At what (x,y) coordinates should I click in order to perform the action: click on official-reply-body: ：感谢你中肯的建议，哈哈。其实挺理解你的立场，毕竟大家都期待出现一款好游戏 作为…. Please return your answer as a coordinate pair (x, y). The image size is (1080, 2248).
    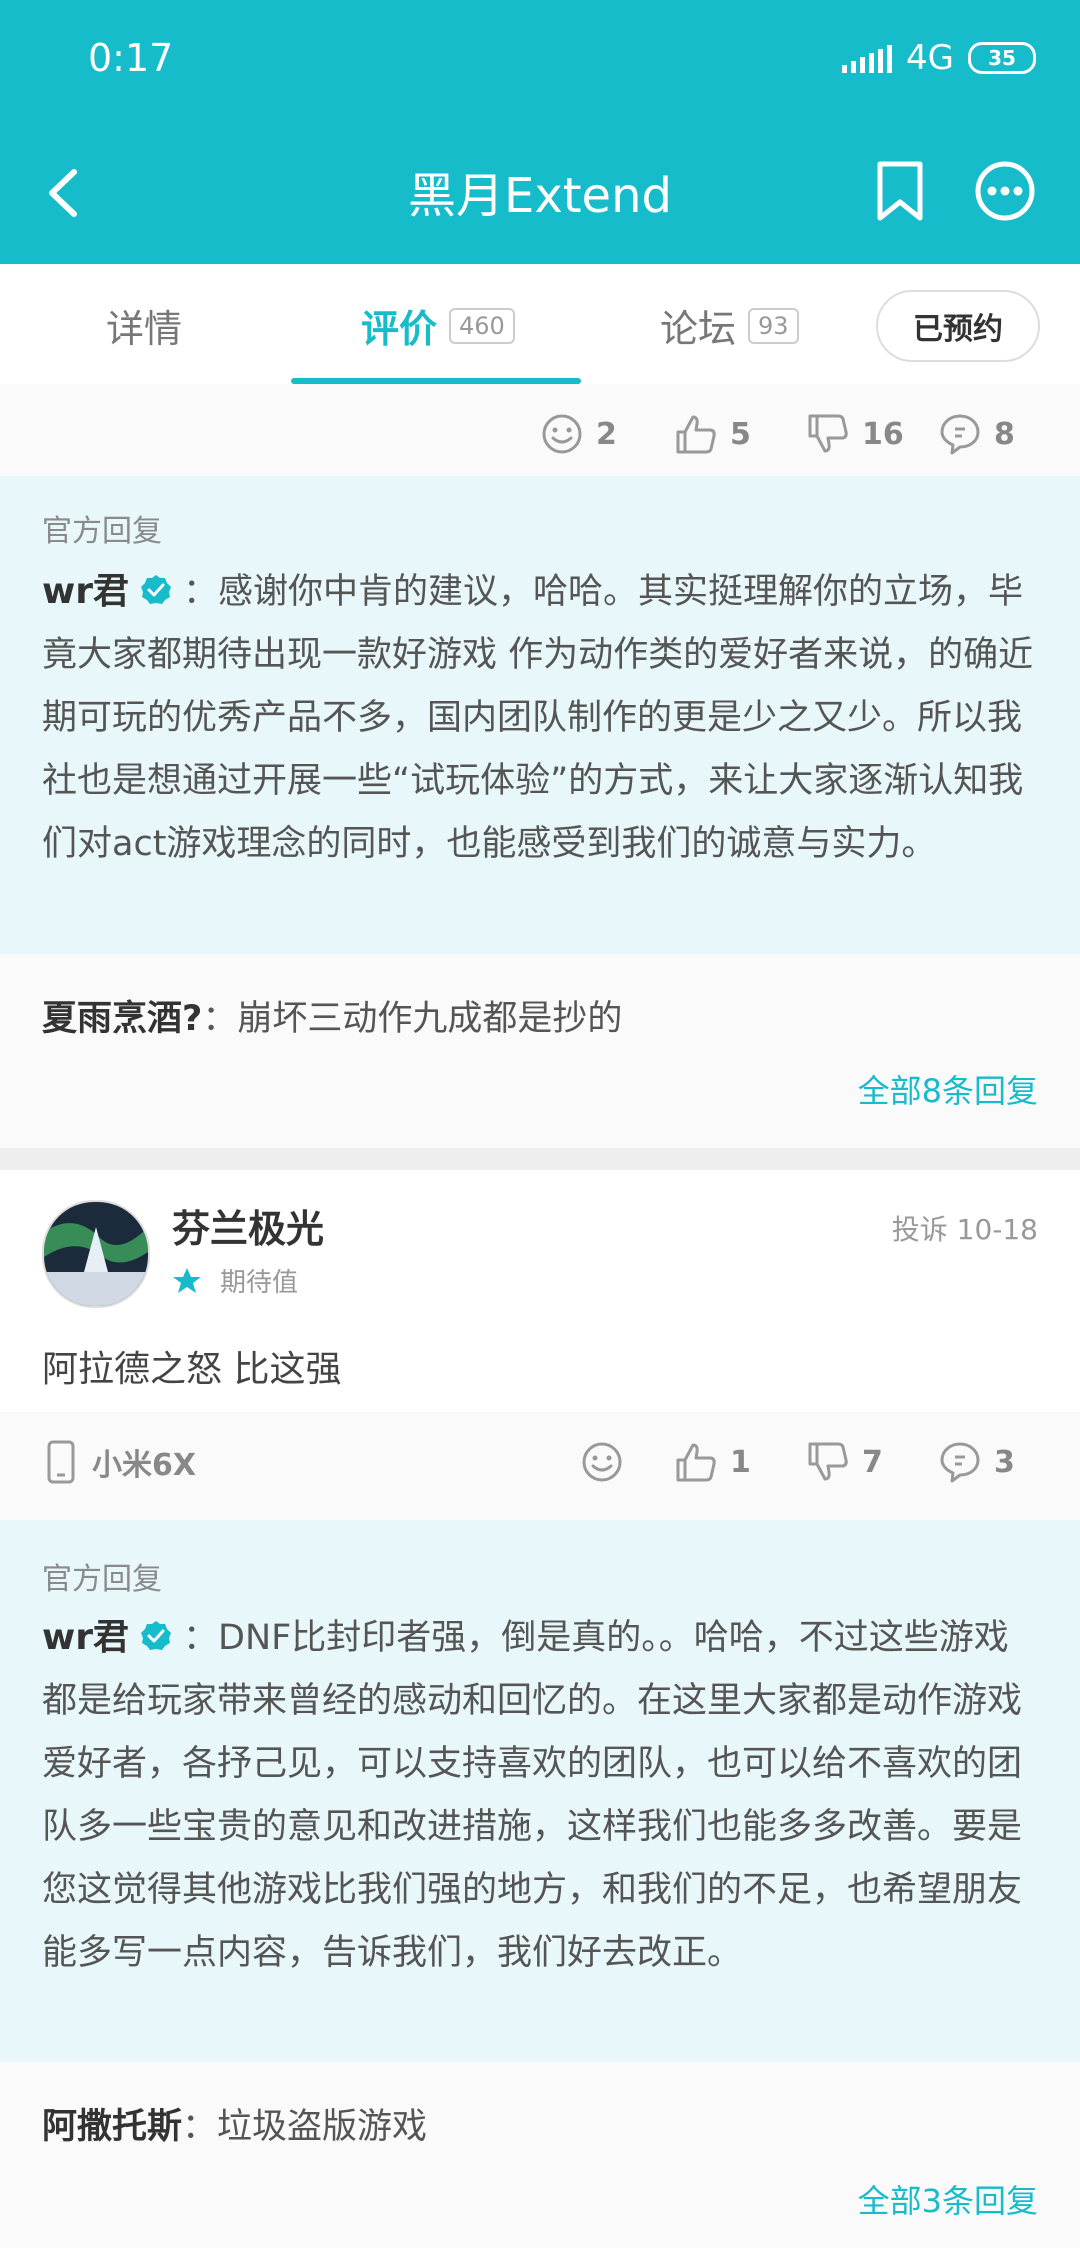
    Looking at the image, I should click on (538, 718).